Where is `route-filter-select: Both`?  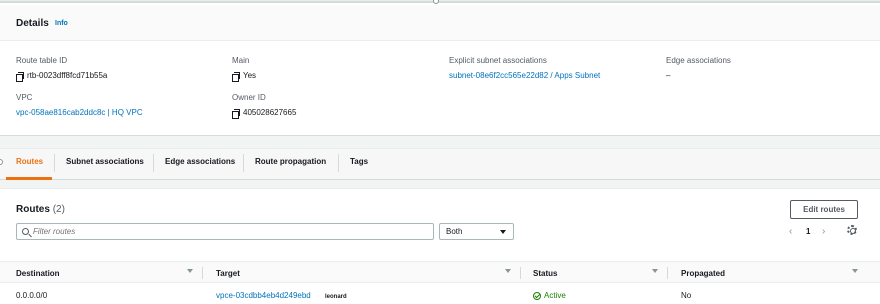 route-filter-select: Both is located at coordinates (476, 231).